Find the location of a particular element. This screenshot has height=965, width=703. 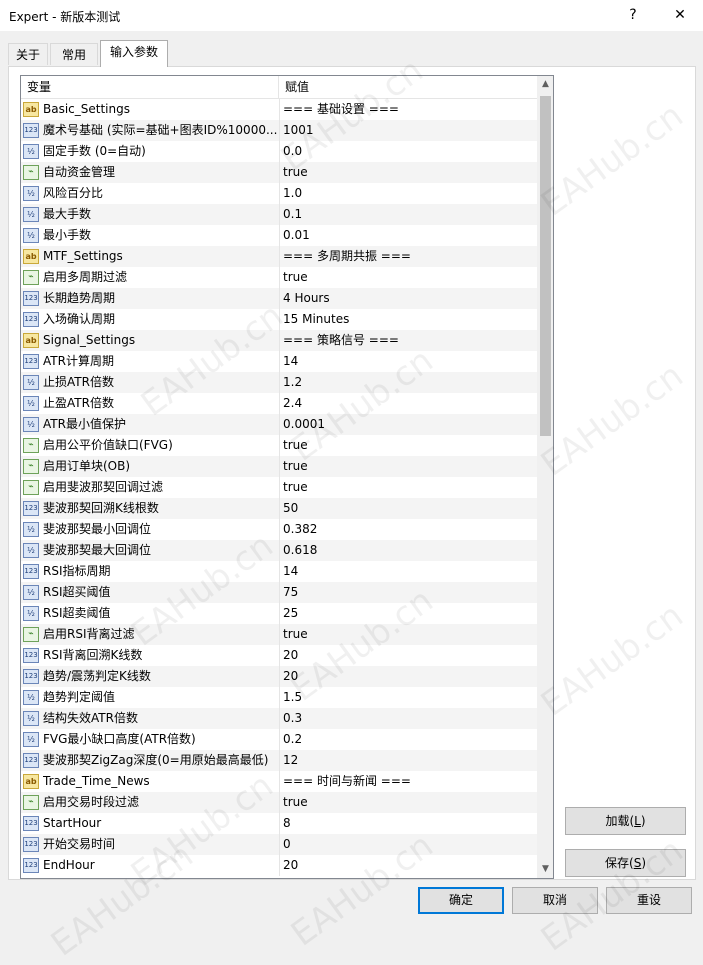

table-row: ½ RSI超卖阈值 25 is located at coordinates (279, 613).